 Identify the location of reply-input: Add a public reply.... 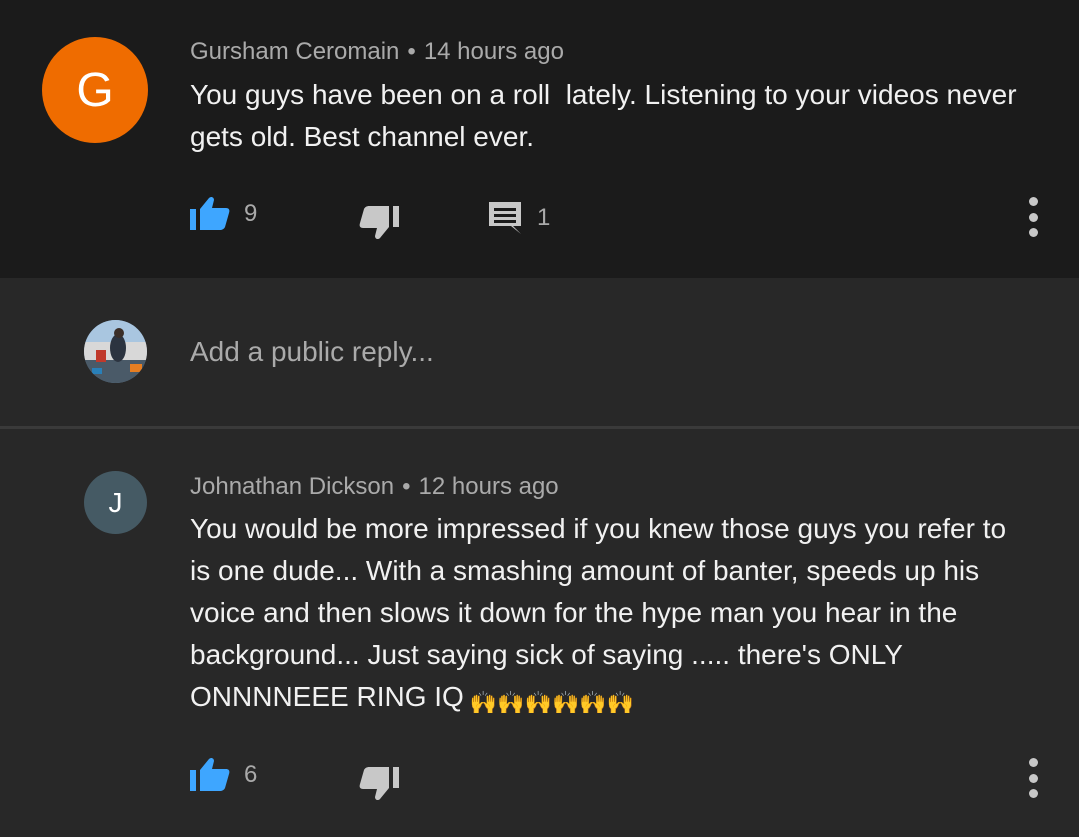
(312, 352).